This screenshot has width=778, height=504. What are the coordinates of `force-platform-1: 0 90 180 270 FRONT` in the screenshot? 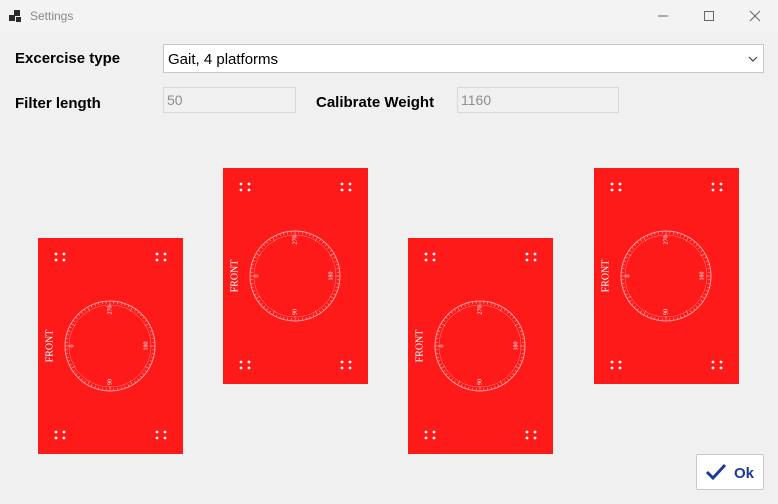 It's located at (110, 346).